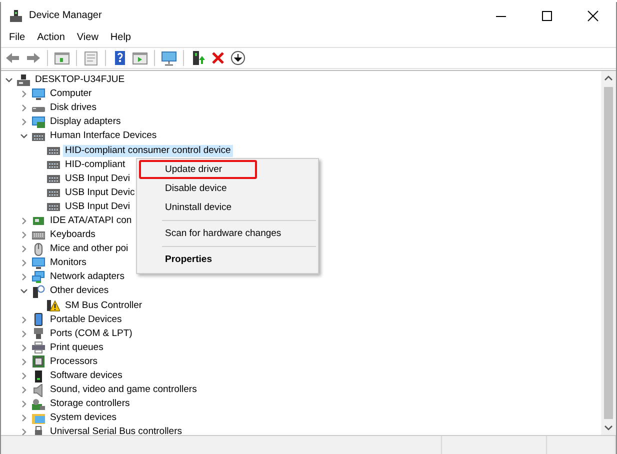  Describe the element at coordinates (38, 291) in the screenshot. I see `unknown-device-icon` at that location.